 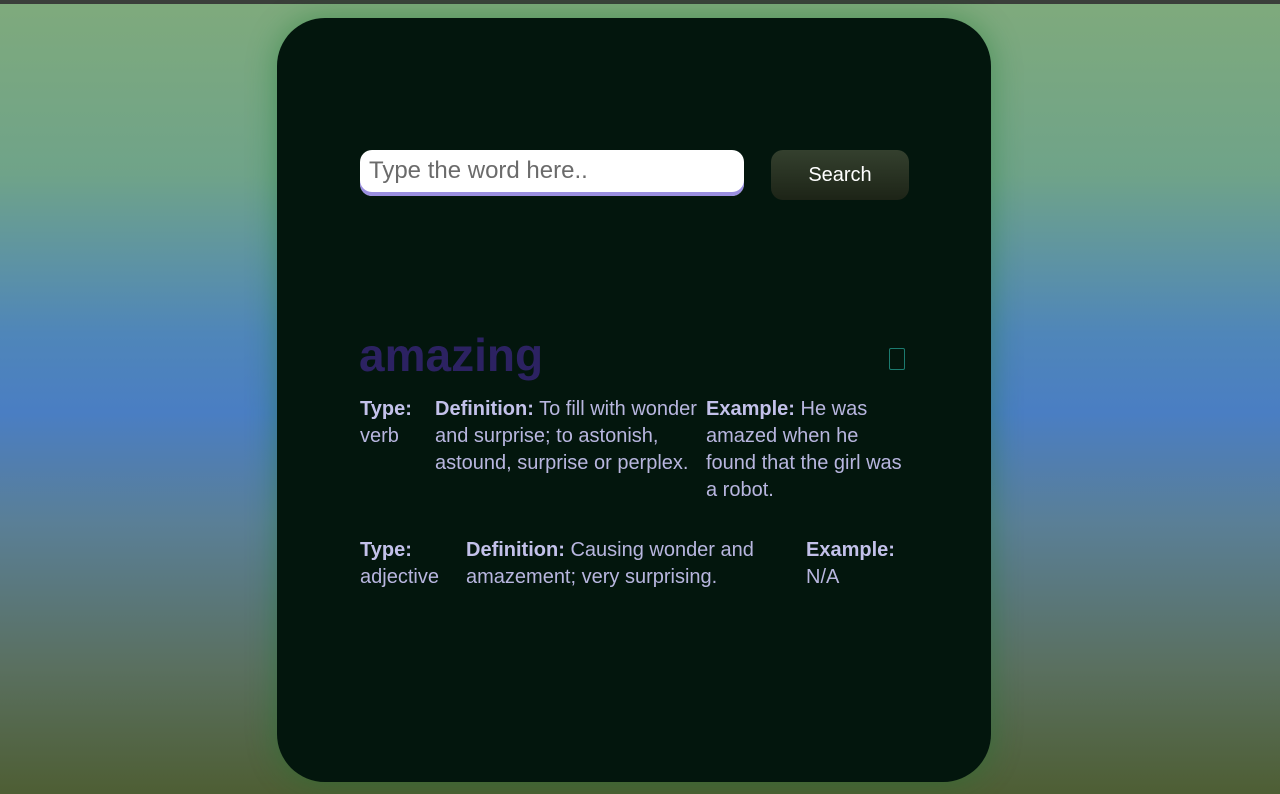 What do you see at coordinates (897, 359) in the screenshot?
I see `speaker-icon` at bounding box center [897, 359].